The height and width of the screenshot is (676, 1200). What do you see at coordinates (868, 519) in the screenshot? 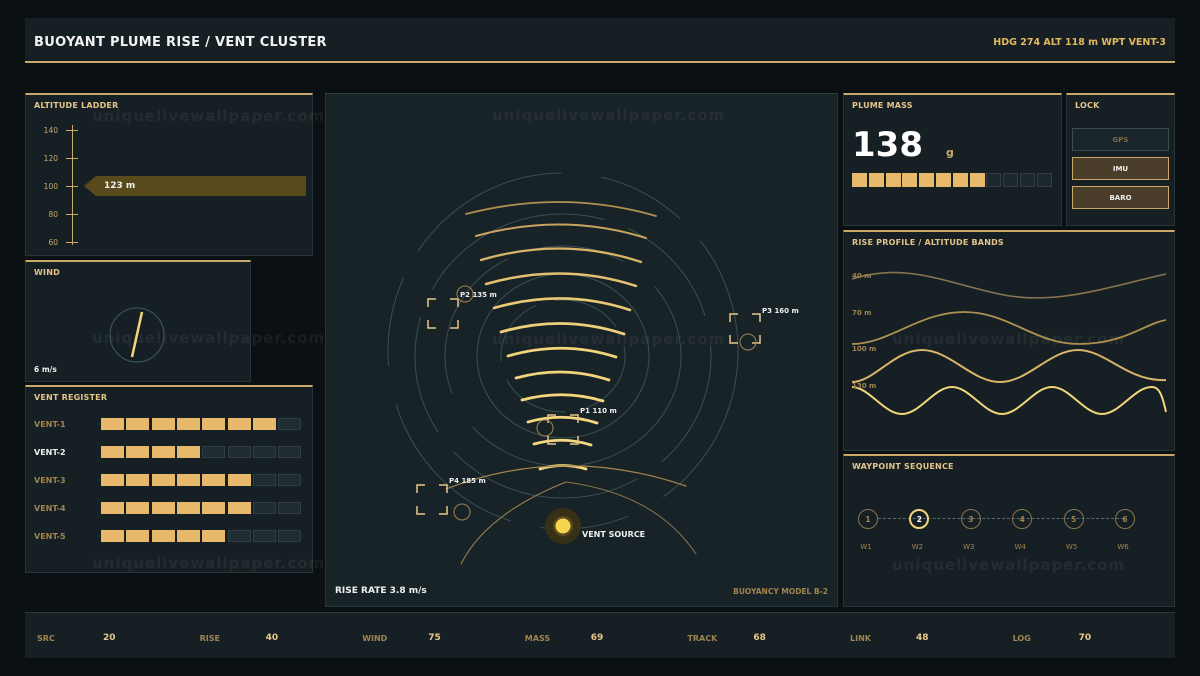
I see `waypoint-marker: 1` at bounding box center [868, 519].